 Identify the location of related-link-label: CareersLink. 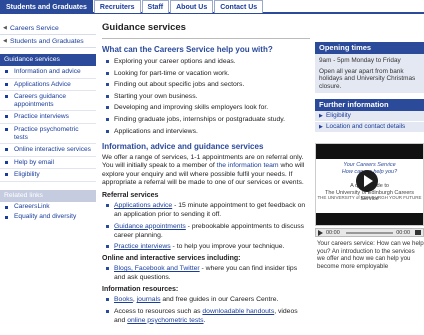
(32, 206).